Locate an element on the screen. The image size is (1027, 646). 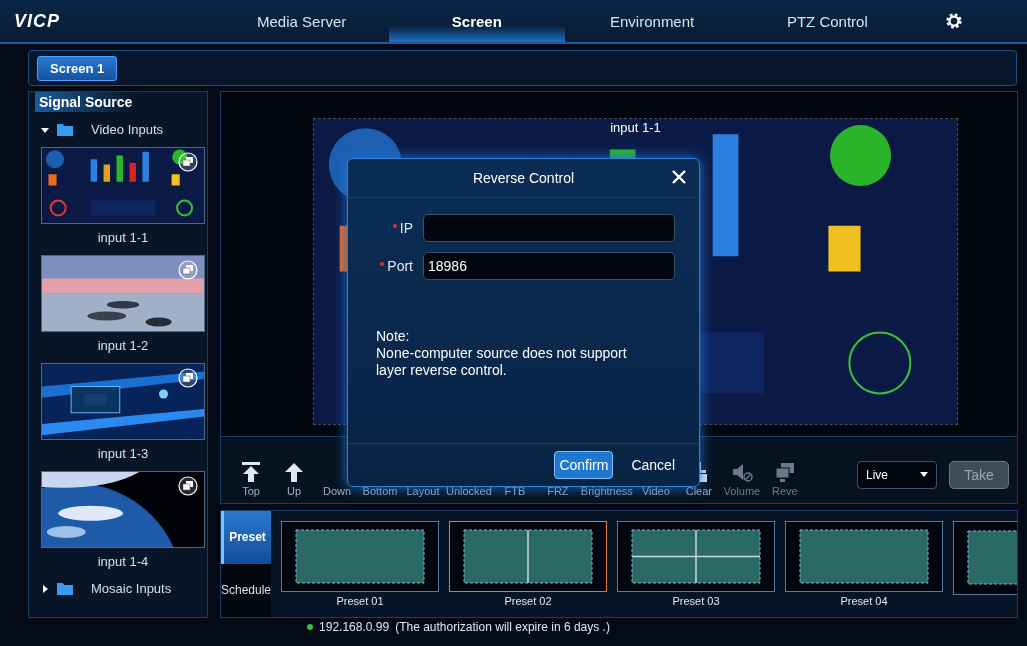
dialog-title: Reverse Control is located at coordinates (523, 178).